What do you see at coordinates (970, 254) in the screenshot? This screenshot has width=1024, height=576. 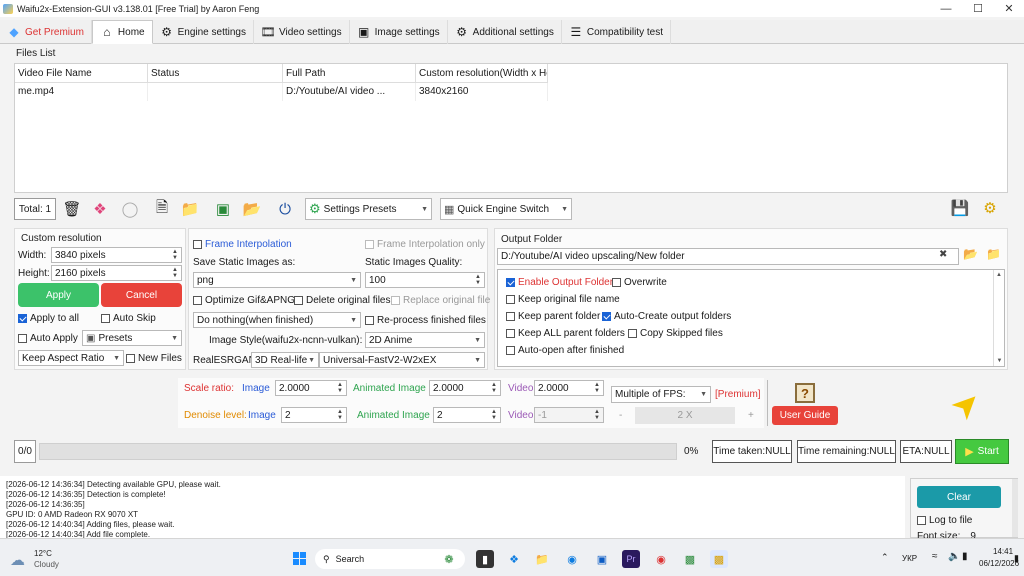 I see `browse-folder-icon: 📂` at bounding box center [970, 254].